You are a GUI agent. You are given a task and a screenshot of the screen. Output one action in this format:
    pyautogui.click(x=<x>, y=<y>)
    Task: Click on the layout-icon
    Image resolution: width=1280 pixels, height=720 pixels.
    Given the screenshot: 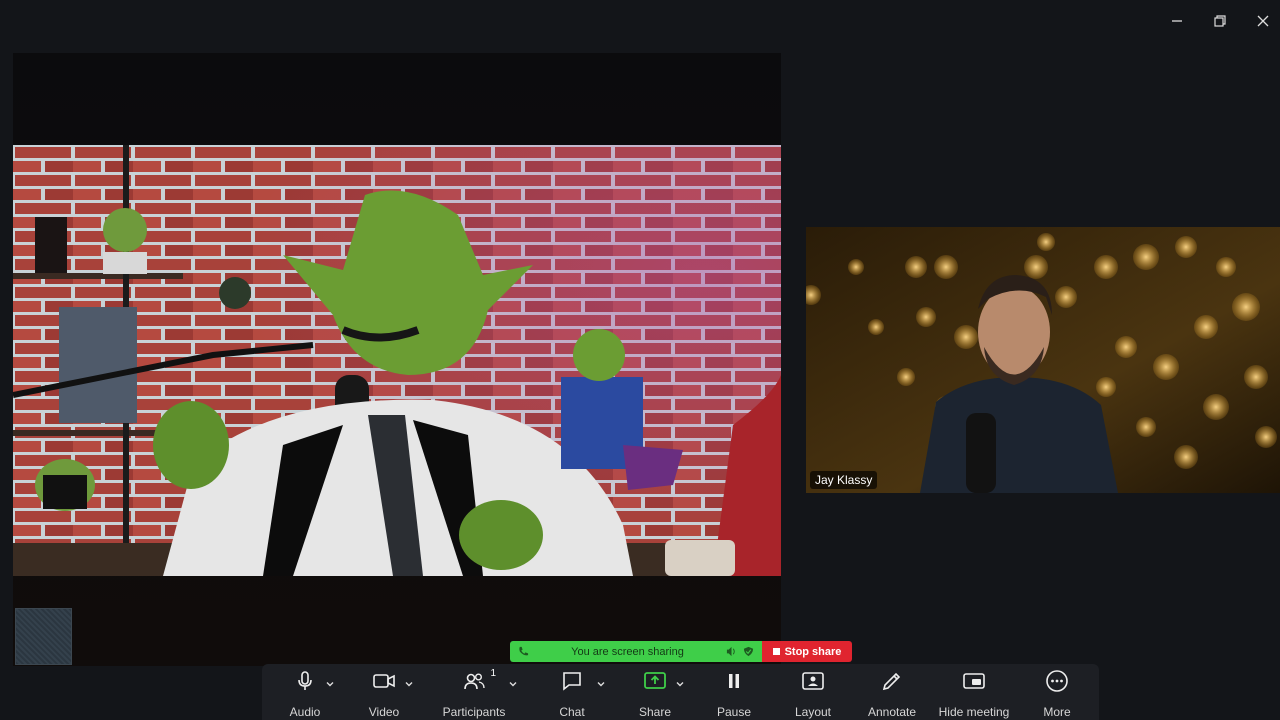 What is the action you would take?
    pyautogui.click(x=813, y=681)
    